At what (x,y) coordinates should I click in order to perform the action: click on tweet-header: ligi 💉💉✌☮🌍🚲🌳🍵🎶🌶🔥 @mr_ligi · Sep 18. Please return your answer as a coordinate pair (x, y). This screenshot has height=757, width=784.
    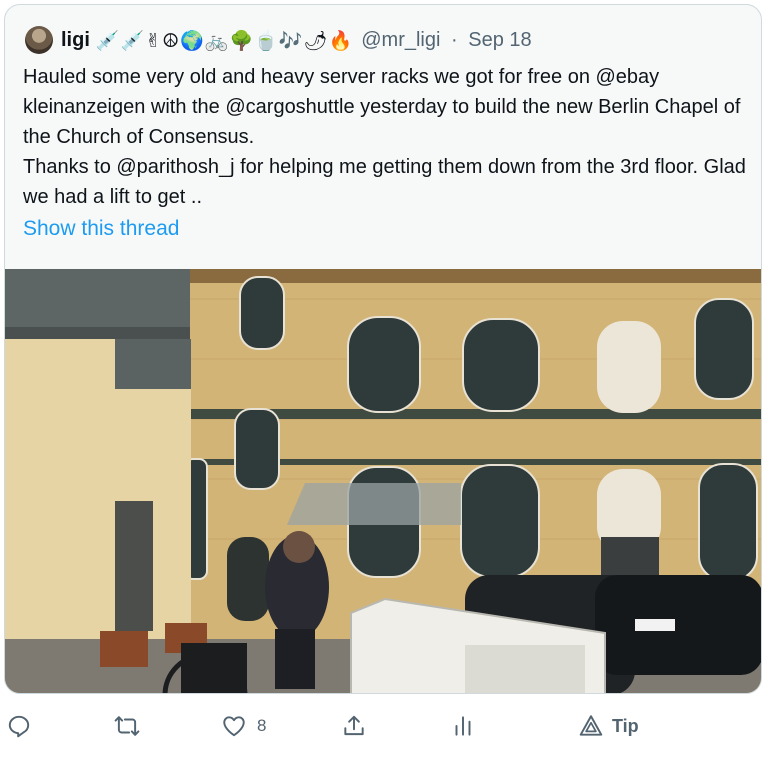
    Looking at the image, I should click on (278, 40).